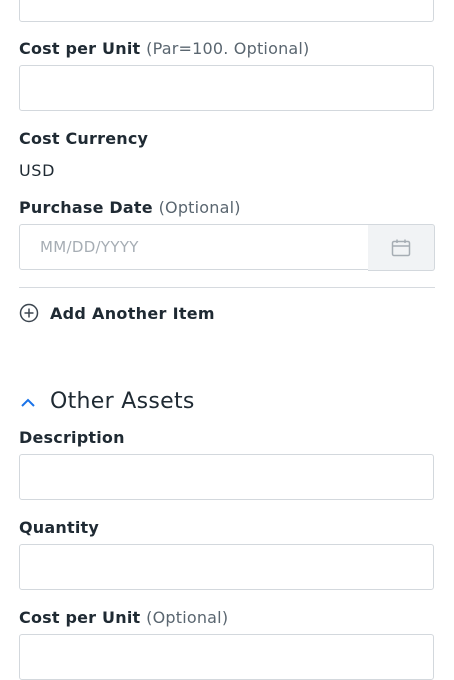  What do you see at coordinates (37, 170) in the screenshot?
I see `cost-currency-value: USD` at bounding box center [37, 170].